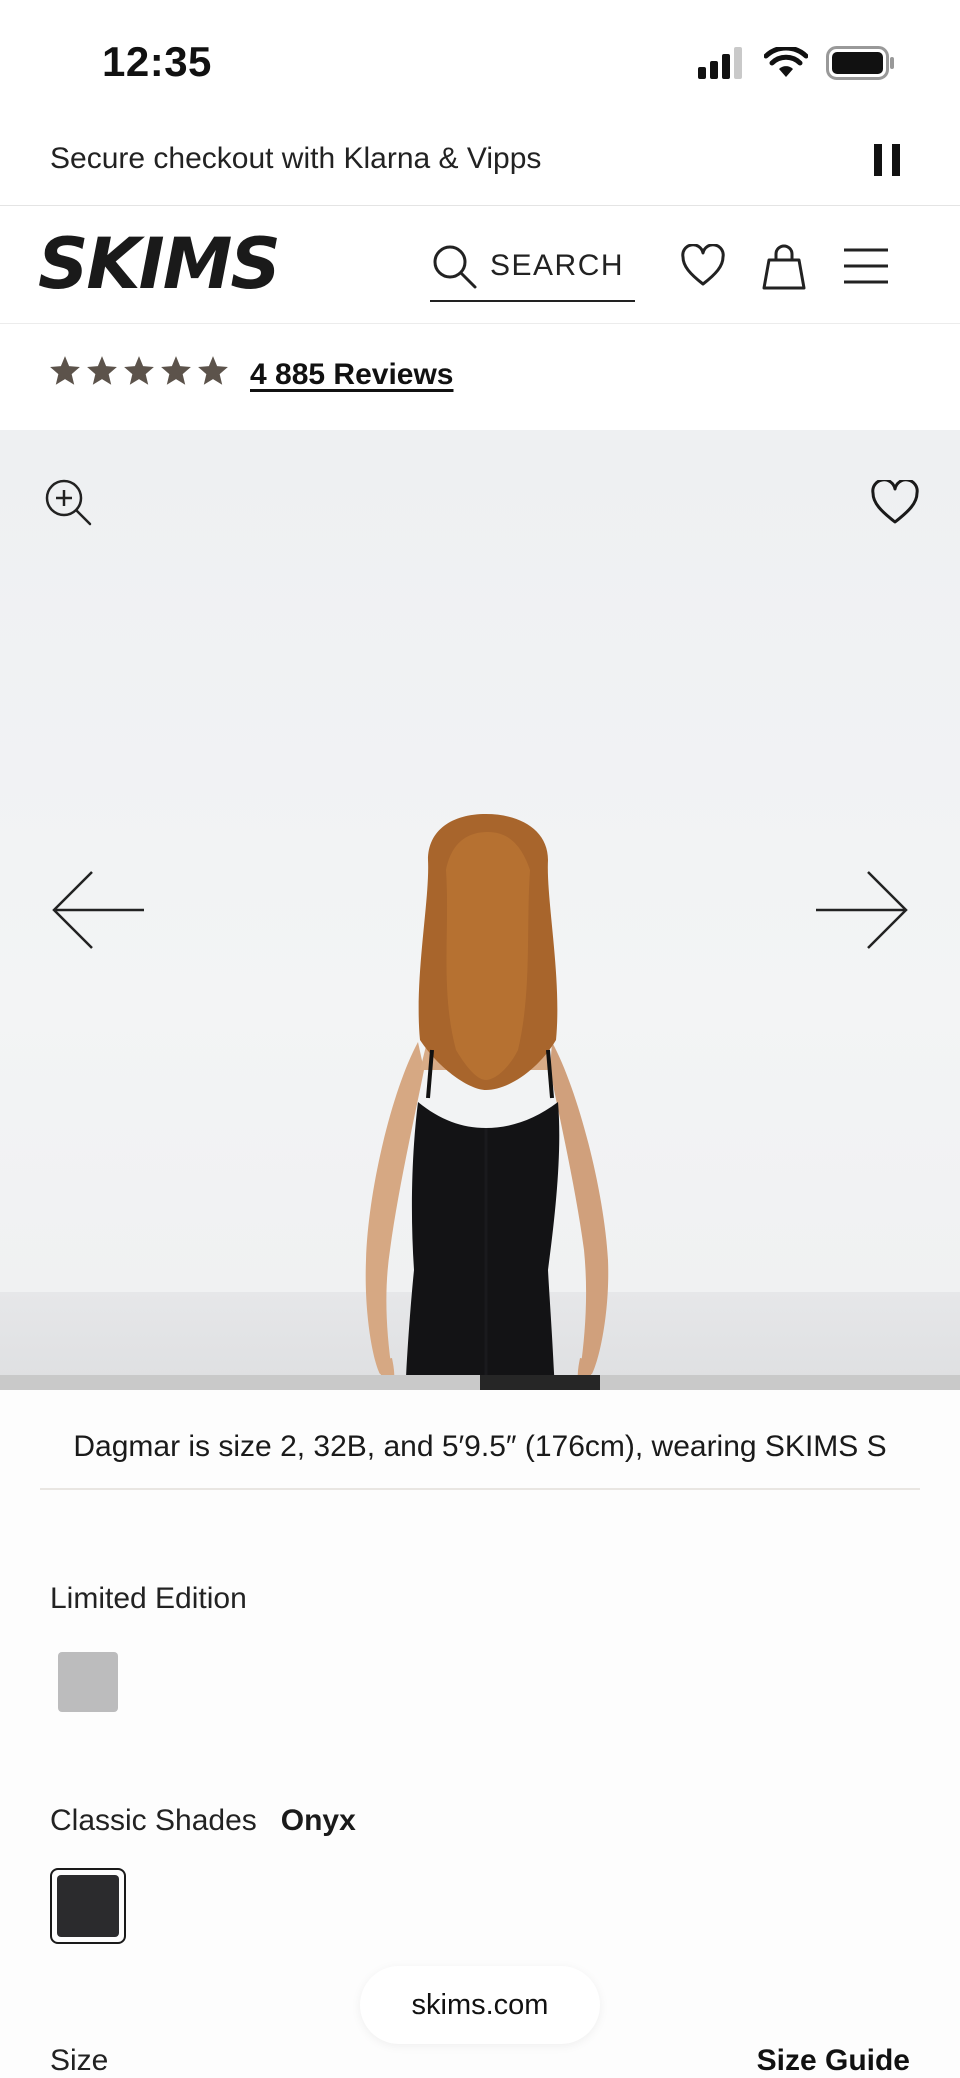 This screenshot has height=2078, width=960. What do you see at coordinates (862, 910) in the screenshot?
I see `arrow-right-icon` at bounding box center [862, 910].